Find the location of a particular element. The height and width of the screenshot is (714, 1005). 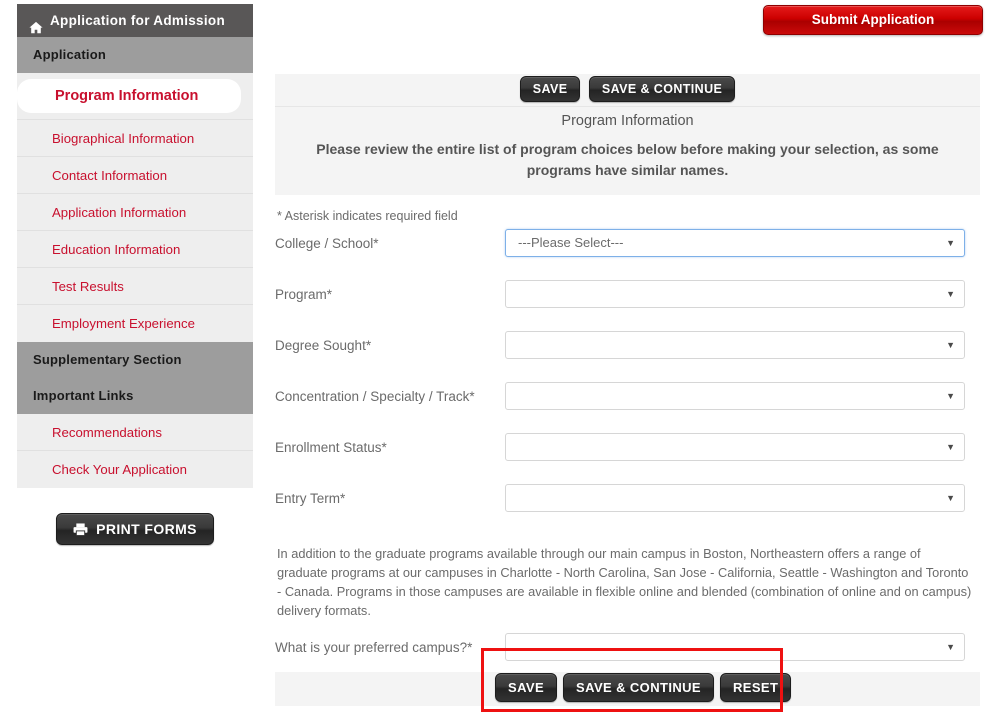

sidebar-item-employment-experience: Employment Experience is located at coordinates (135, 323).